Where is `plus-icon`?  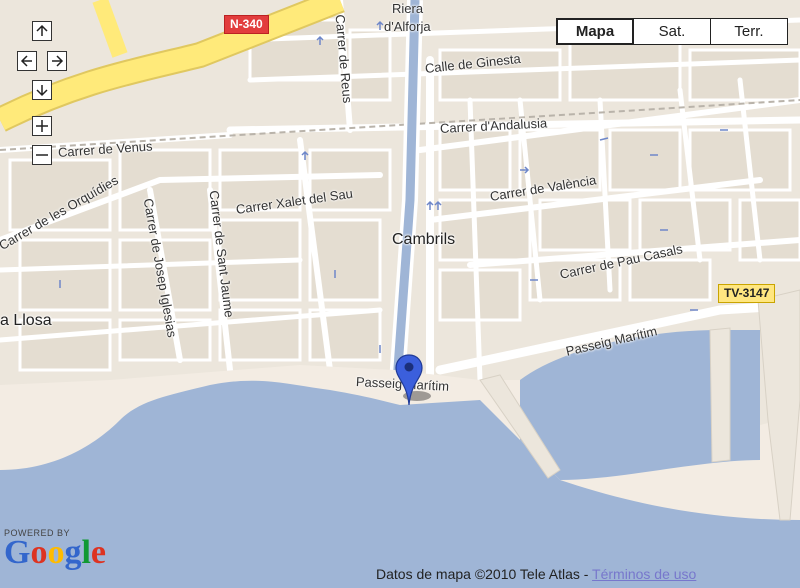 plus-icon is located at coordinates (42, 126).